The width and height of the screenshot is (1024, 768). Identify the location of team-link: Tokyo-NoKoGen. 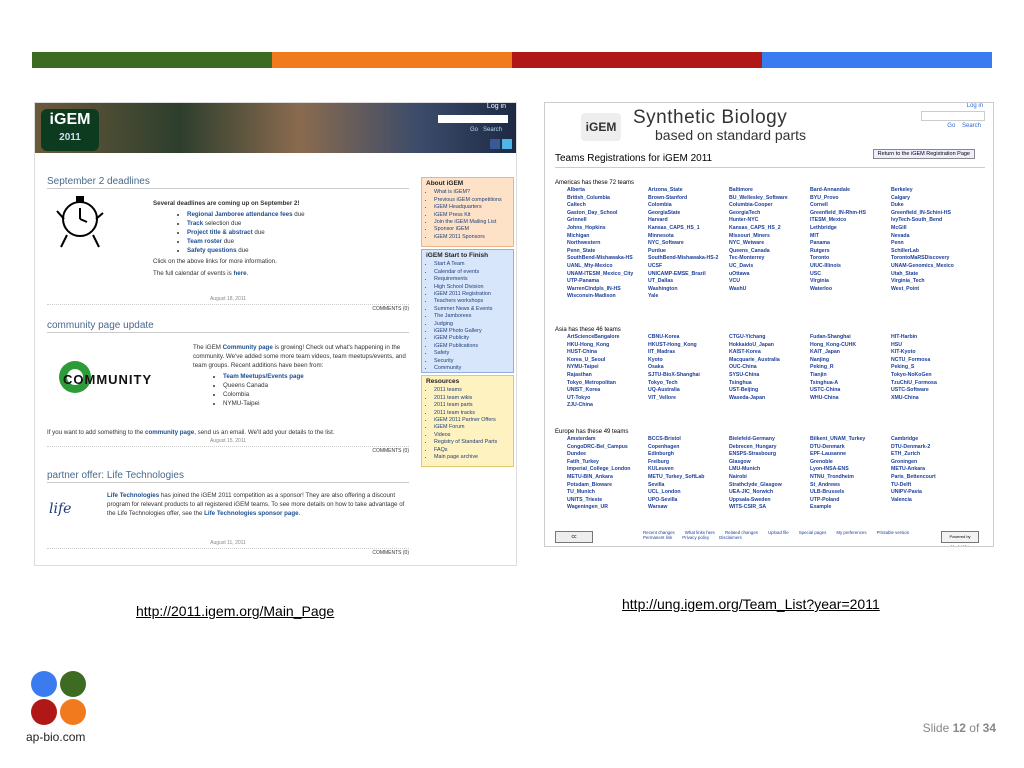
(931, 376).